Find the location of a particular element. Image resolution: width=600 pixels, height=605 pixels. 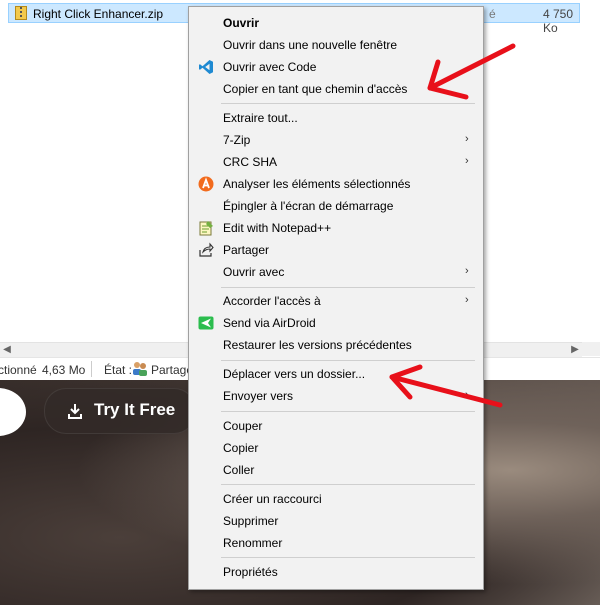

menu-item-copy-as-path: Copier en tant que chemin d'accès is located at coordinates (336, 89).